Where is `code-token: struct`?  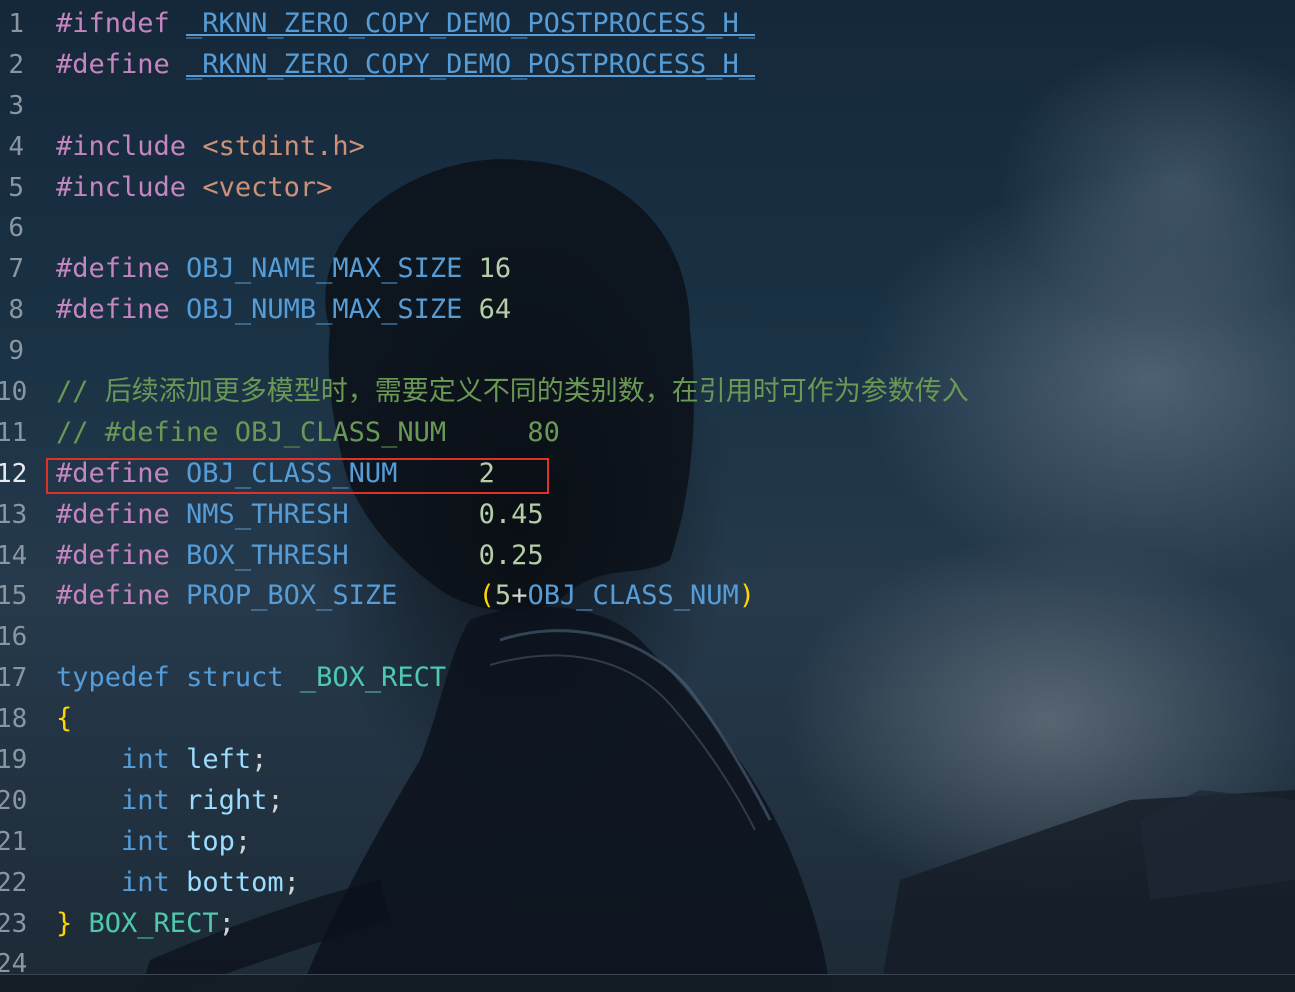
code-token: struct is located at coordinates (235, 678).